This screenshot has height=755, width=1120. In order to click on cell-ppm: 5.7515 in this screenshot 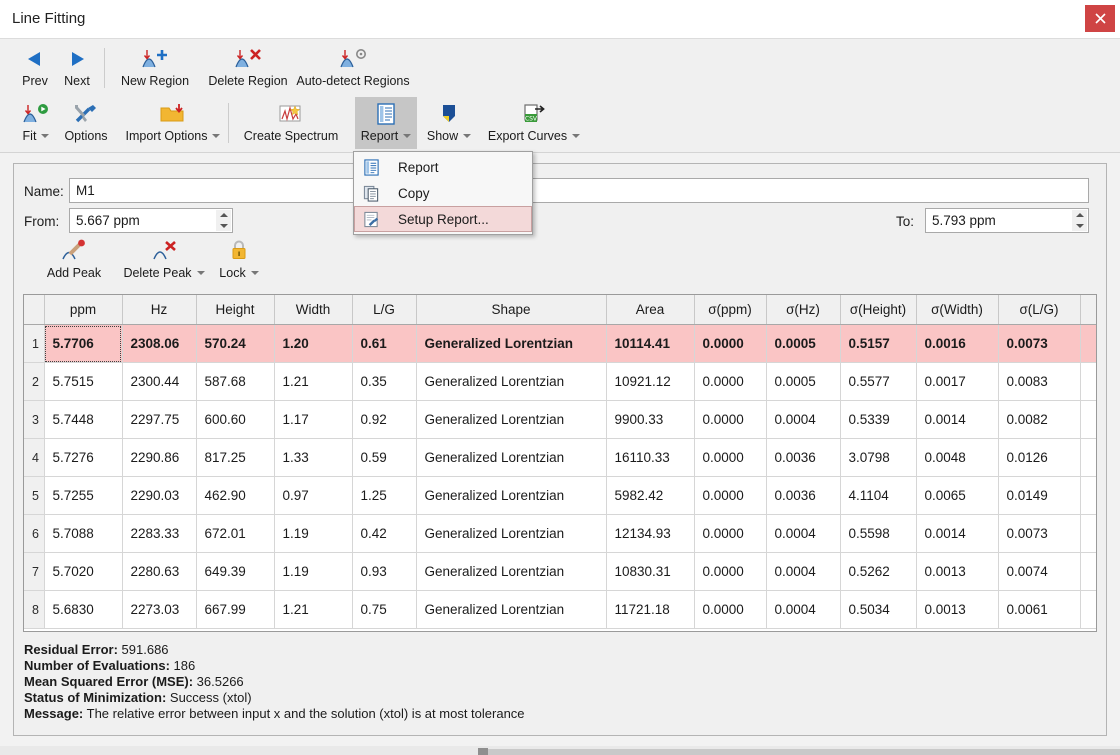, I will do `click(83, 381)`.